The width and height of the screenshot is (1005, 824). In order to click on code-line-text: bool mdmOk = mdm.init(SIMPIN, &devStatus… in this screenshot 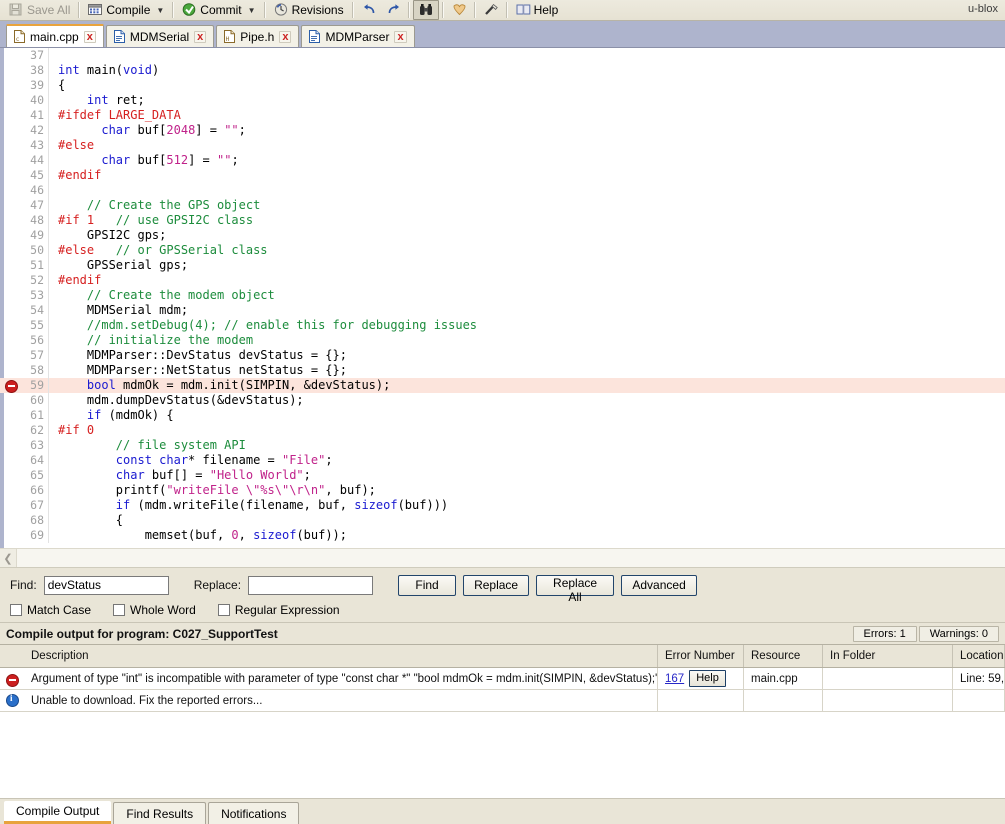, I will do `click(238, 385)`.